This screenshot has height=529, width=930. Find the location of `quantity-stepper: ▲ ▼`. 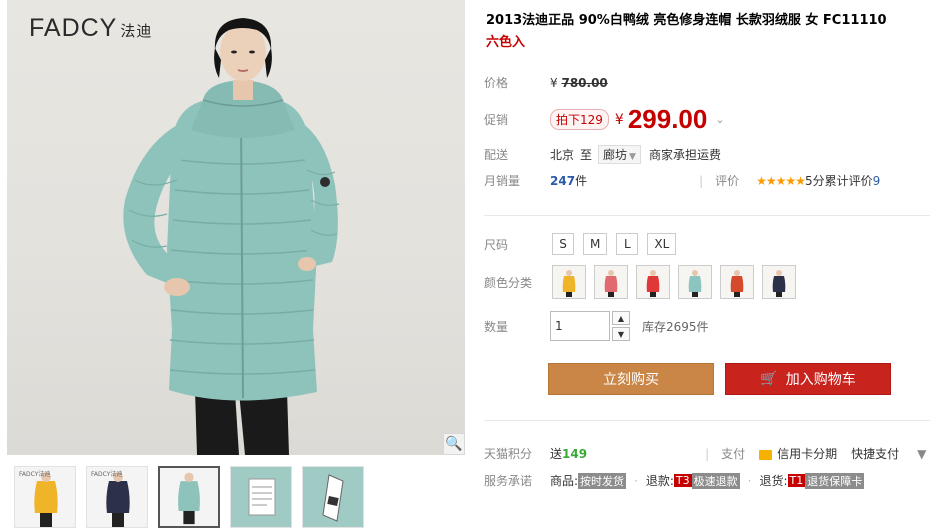

quantity-stepper: ▲ ▼ is located at coordinates (621, 326).